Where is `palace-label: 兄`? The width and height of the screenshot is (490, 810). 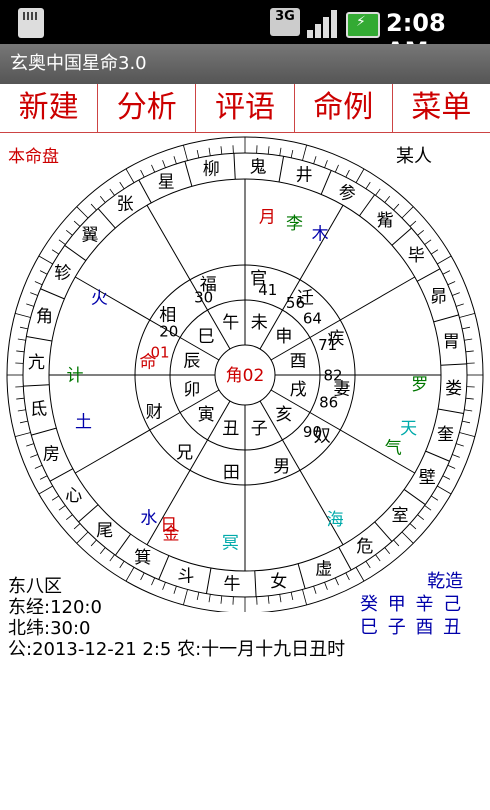 palace-label: 兄 is located at coordinates (184, 453).